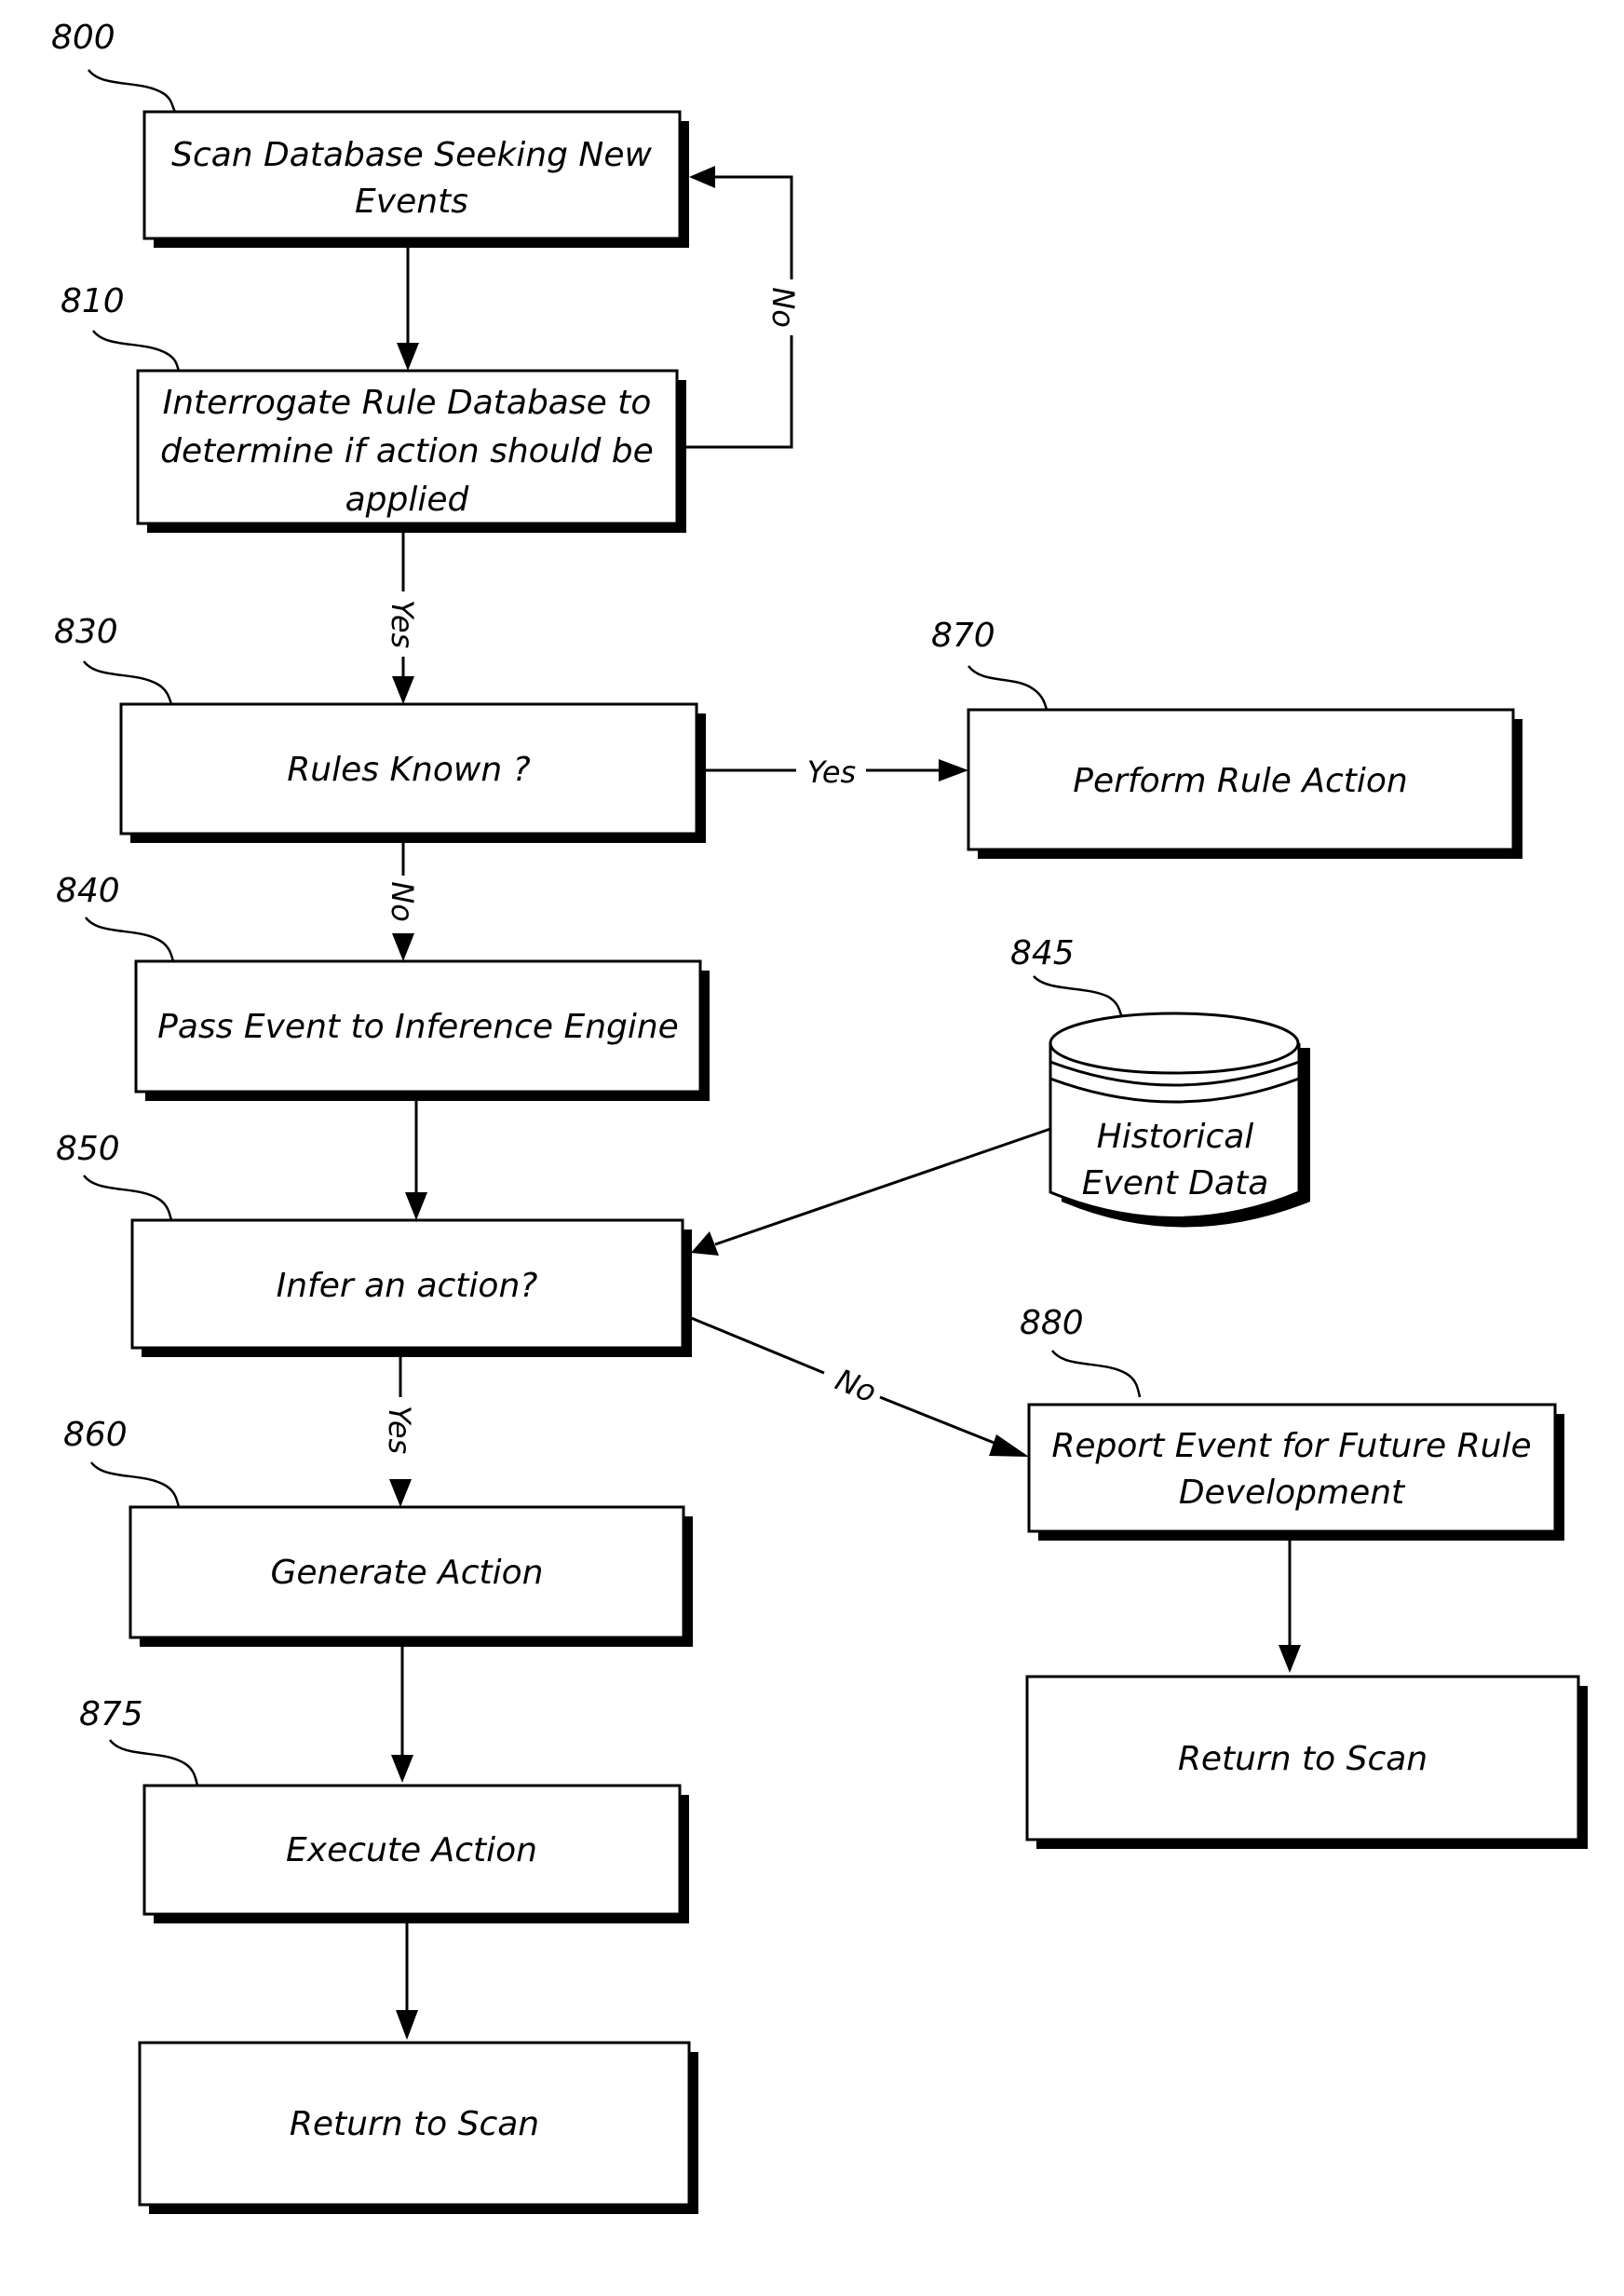 This screenshot has width=1624, height=2296. I want to click on ref-label-840: 840, so click(88, 891).